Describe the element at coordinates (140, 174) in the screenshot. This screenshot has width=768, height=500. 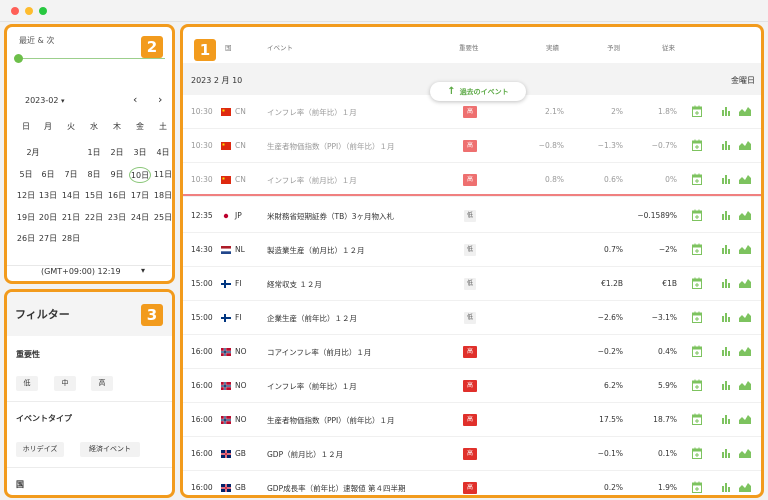
I see `calendar-day-selected: 10日` at that location.